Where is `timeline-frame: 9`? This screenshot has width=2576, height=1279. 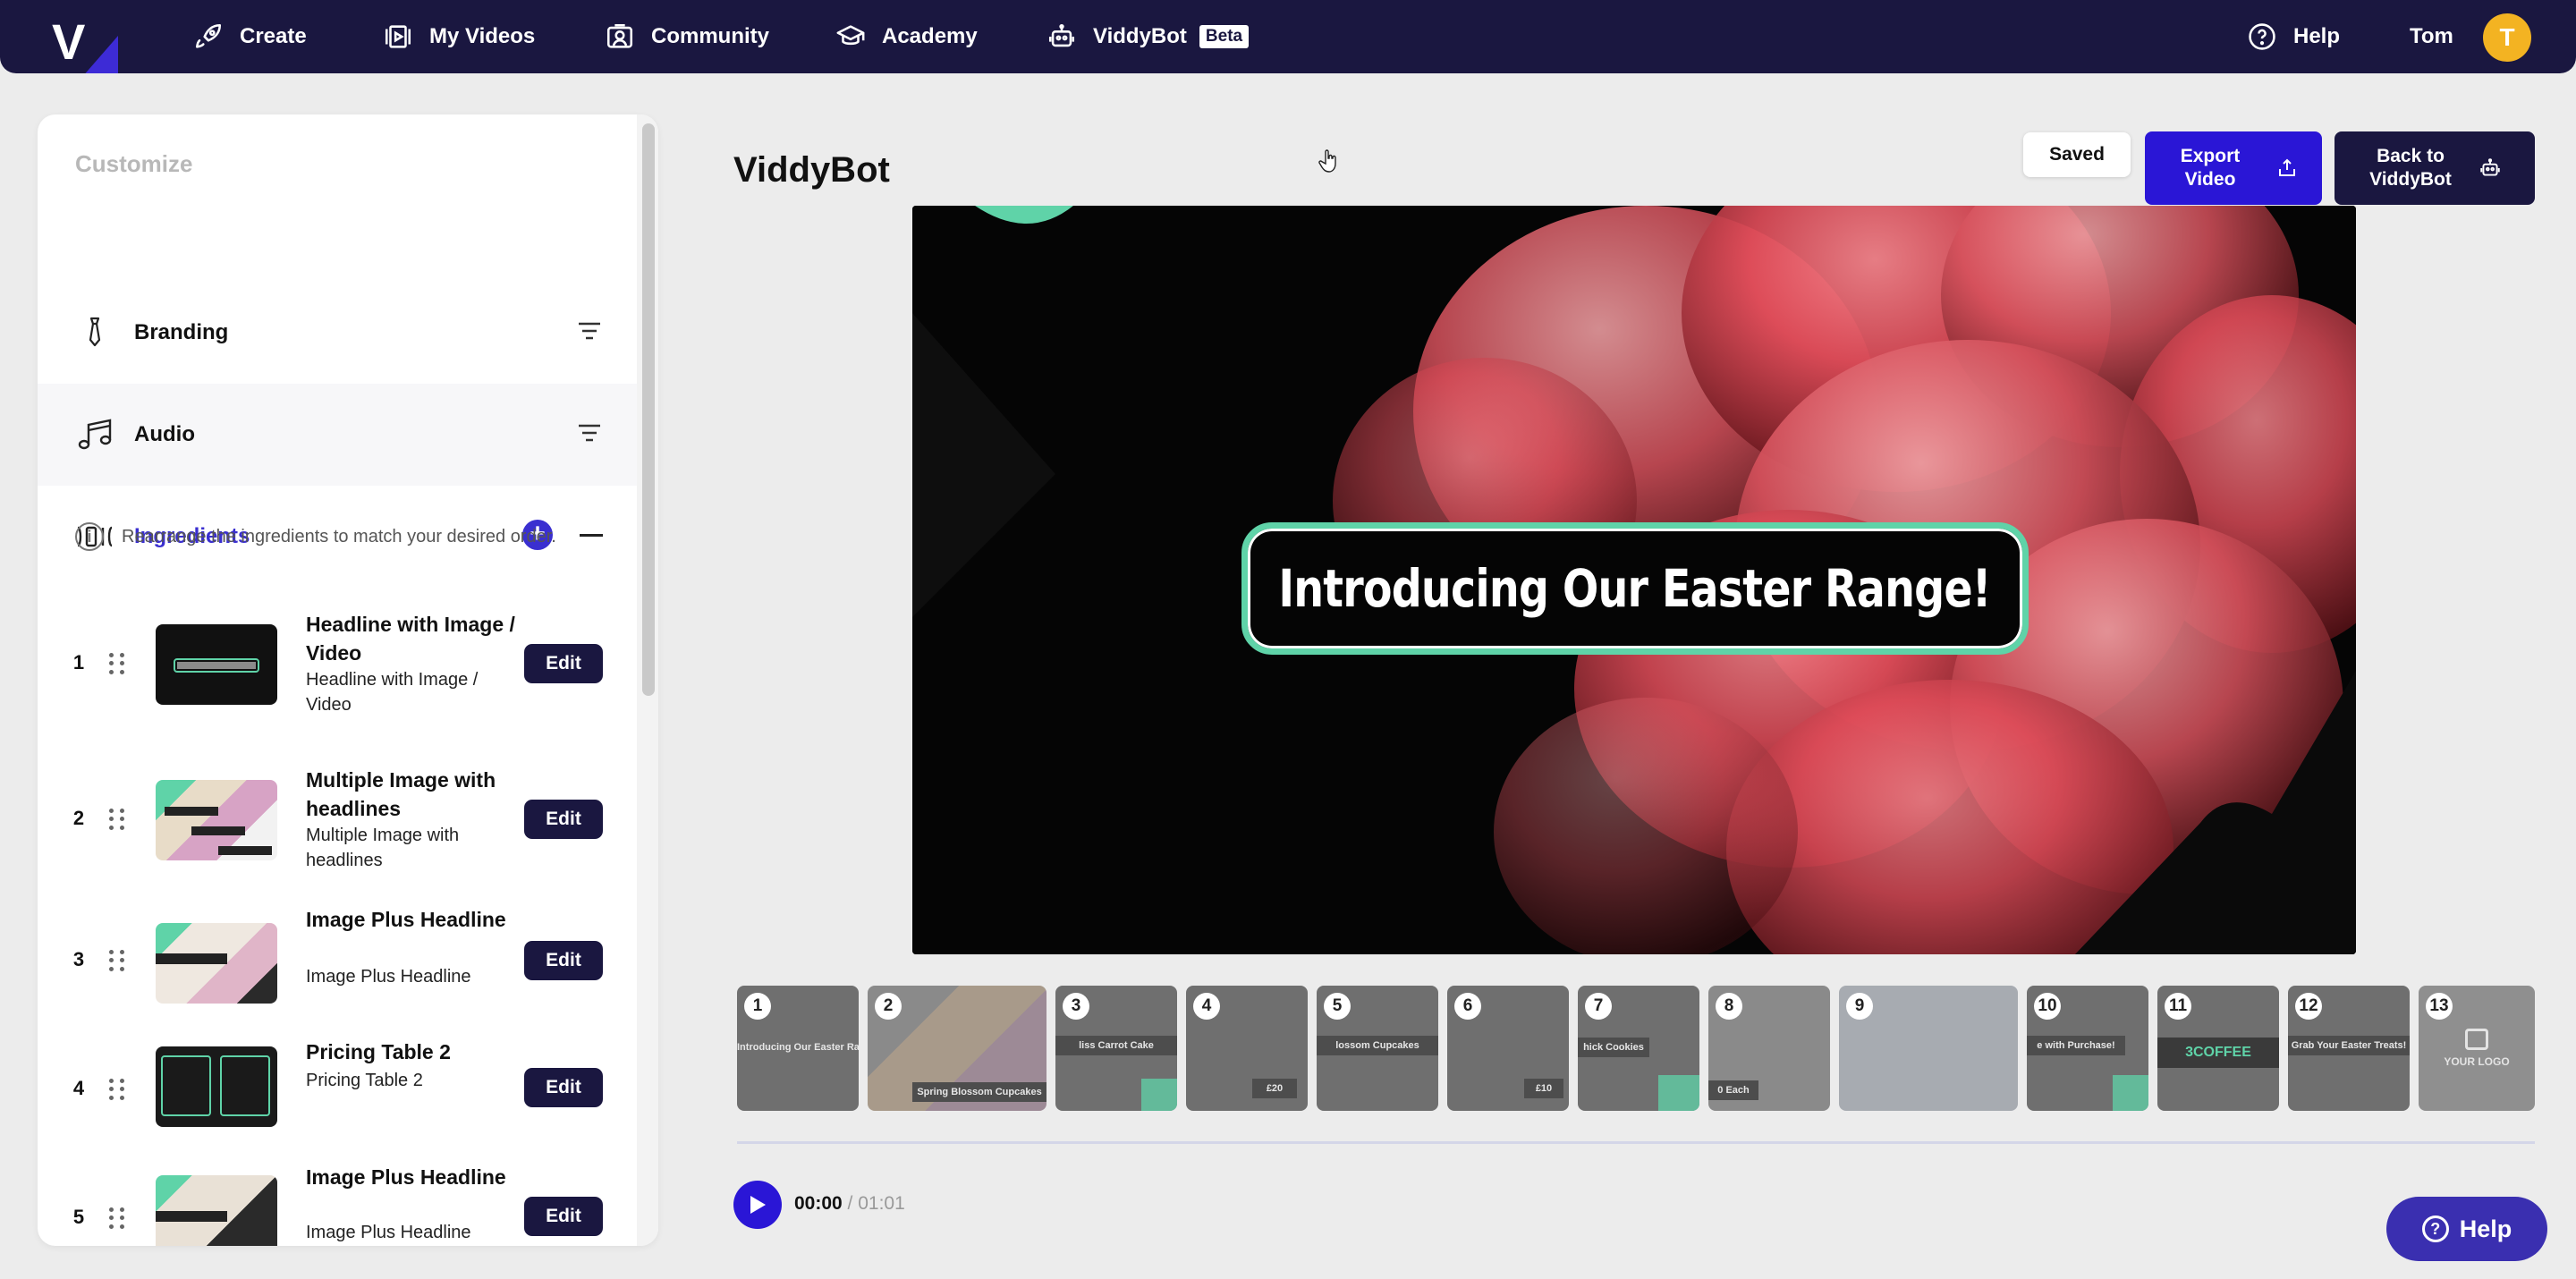 timeline-frame: 9 is located at coordinates (1928, 1048).